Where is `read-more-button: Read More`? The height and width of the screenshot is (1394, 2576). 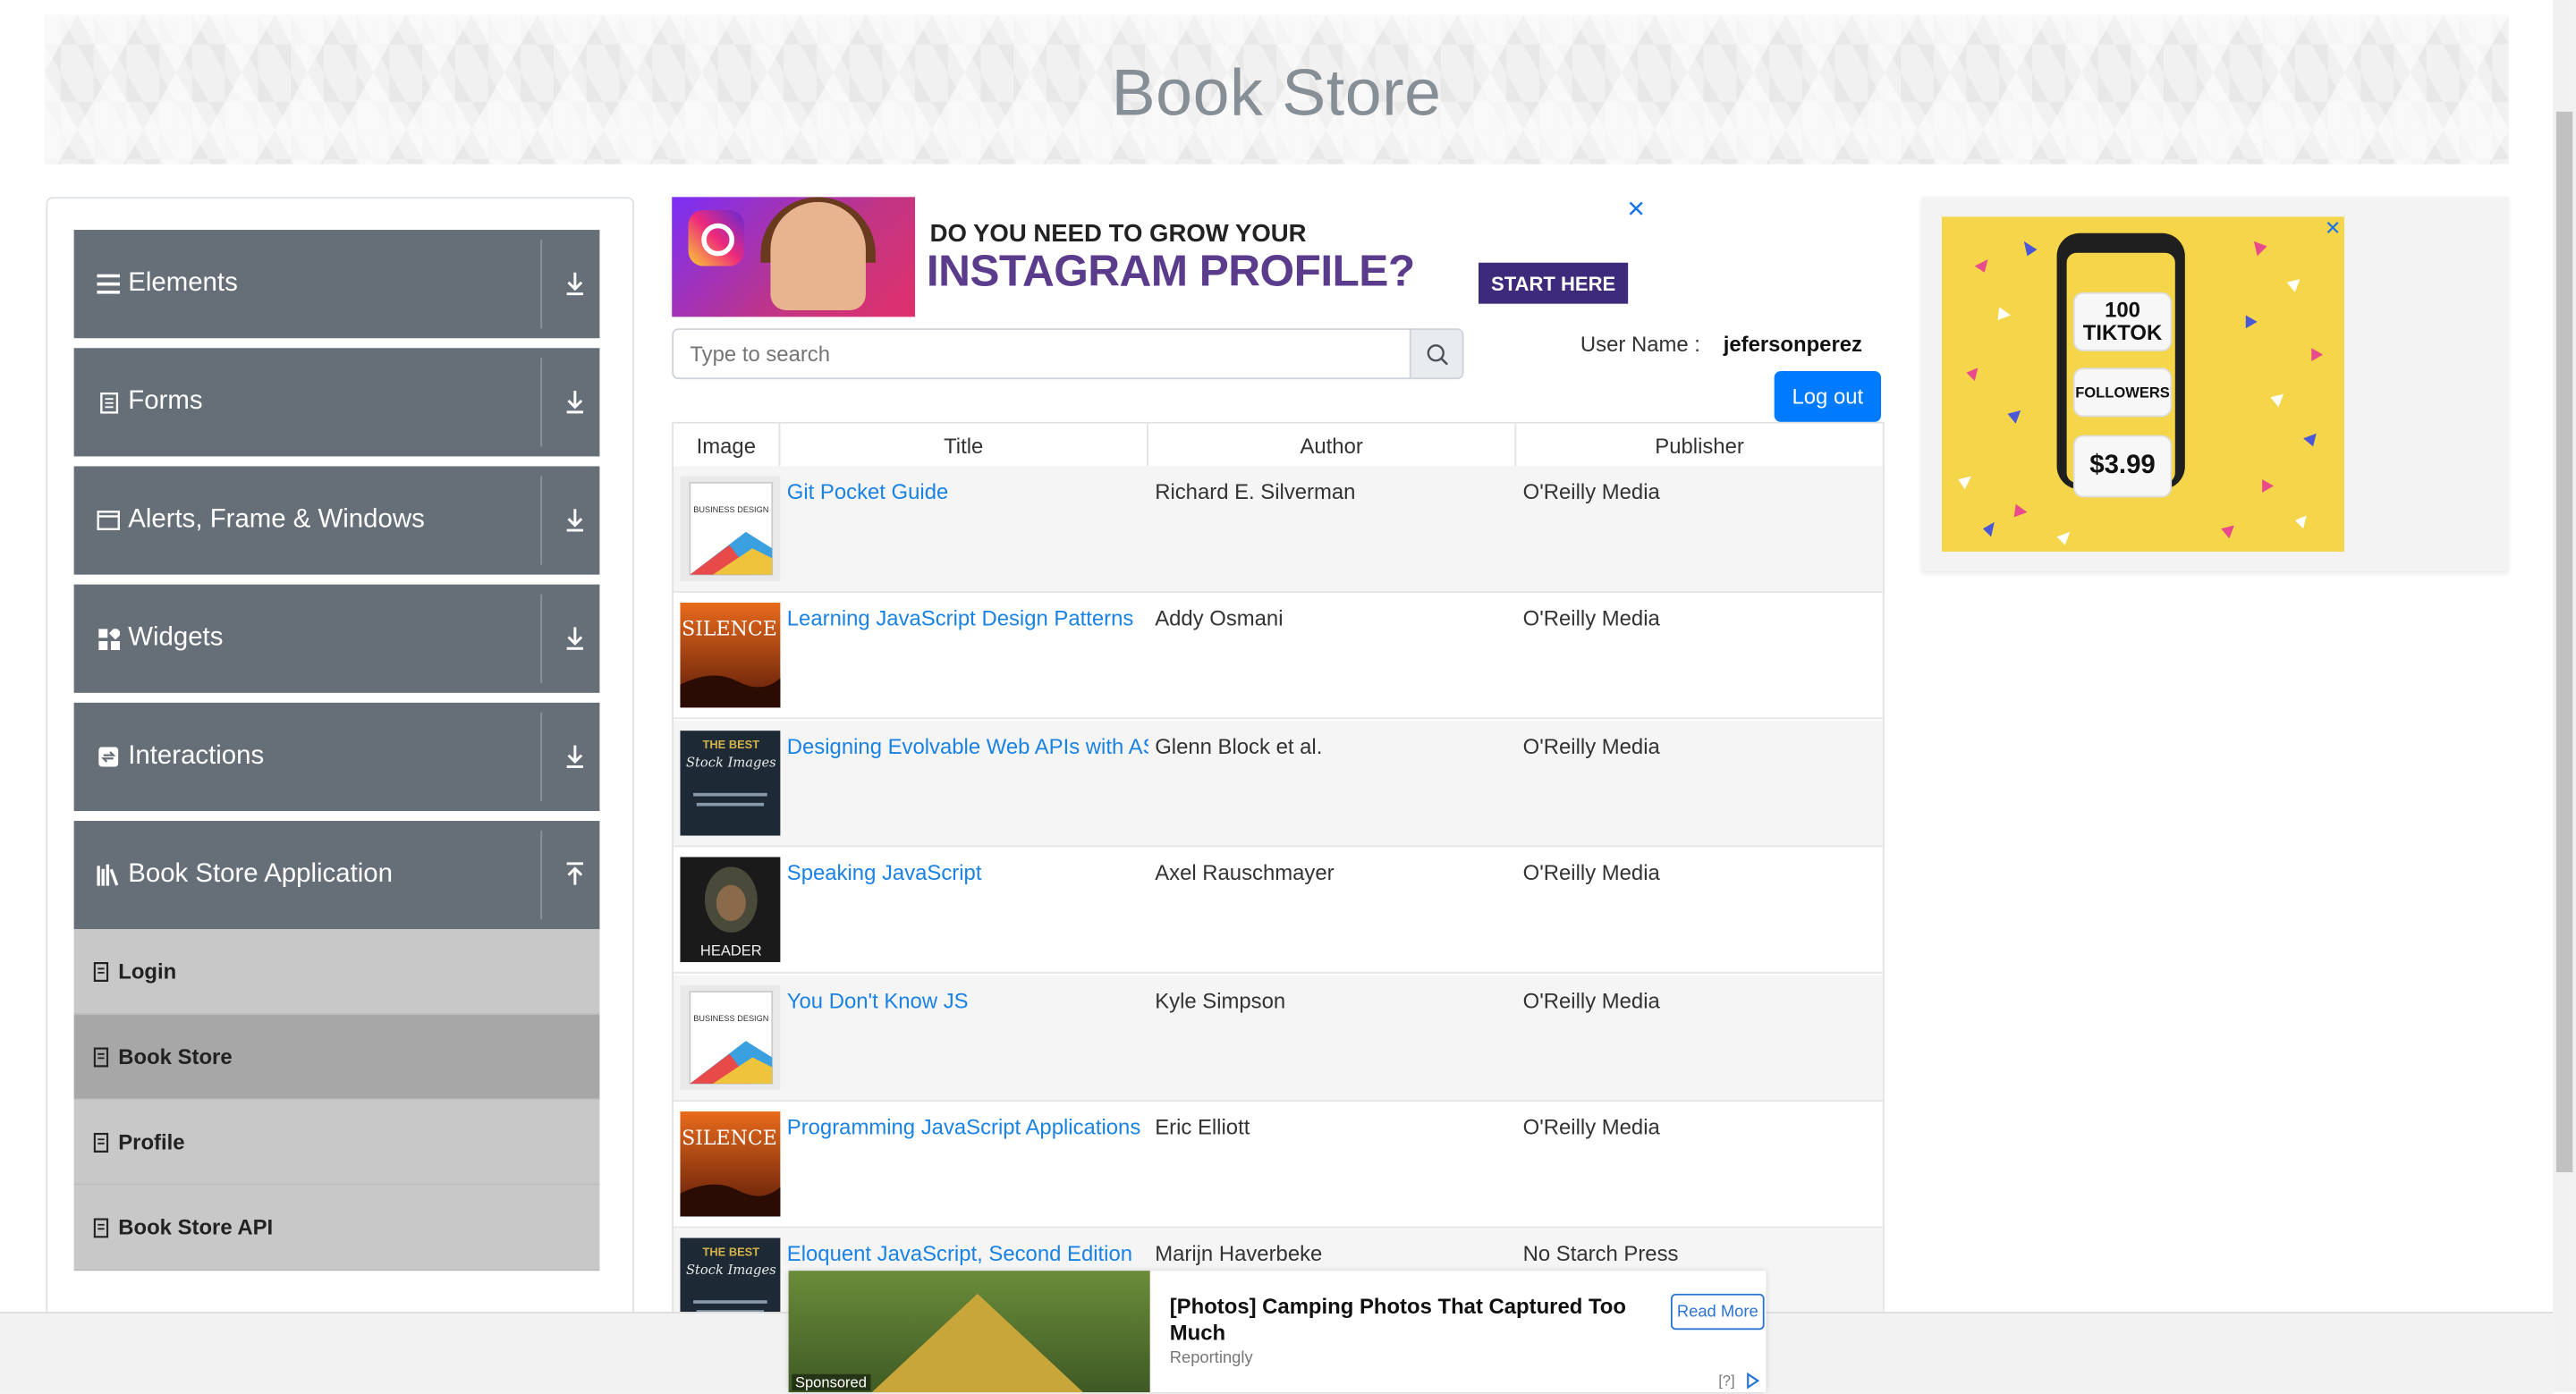 read-more-button: Read More is located at coordinates (1717, 1312).